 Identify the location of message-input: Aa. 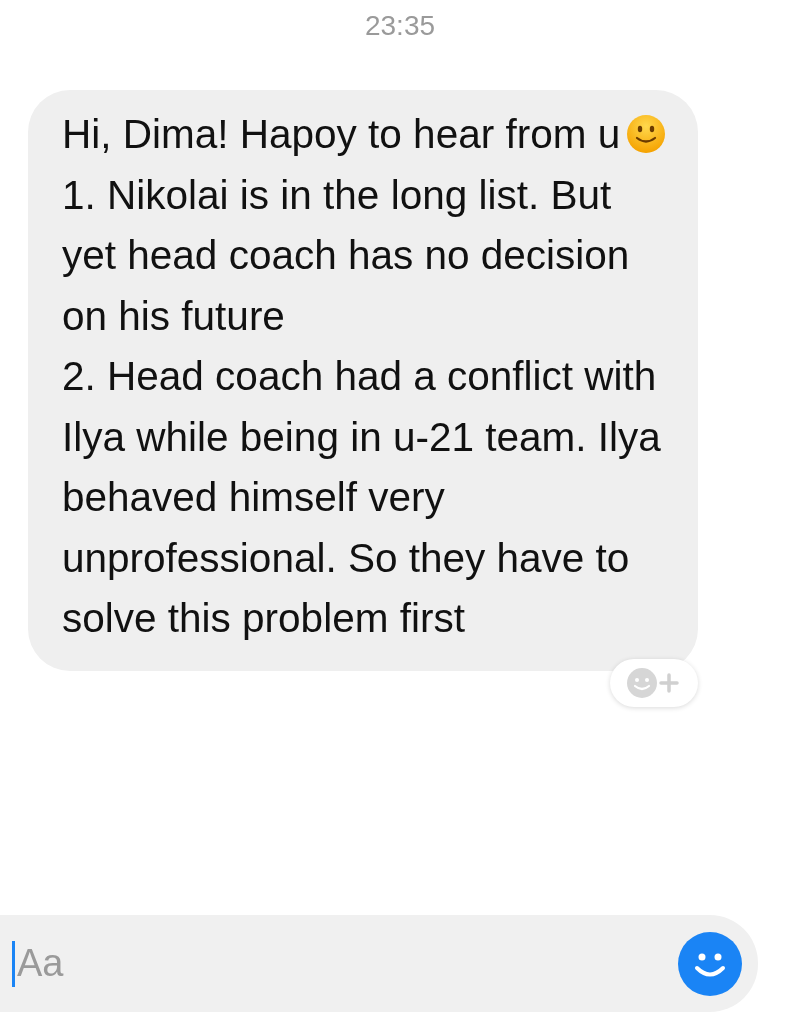
(116, 963).